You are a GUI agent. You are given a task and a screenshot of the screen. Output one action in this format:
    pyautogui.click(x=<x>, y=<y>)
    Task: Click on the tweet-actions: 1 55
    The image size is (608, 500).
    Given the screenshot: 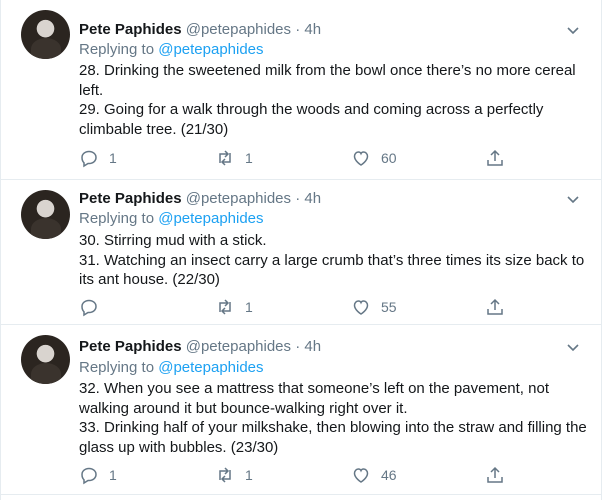 What is the action you would take?
    pyautogui.click(x=294, y=308)
    